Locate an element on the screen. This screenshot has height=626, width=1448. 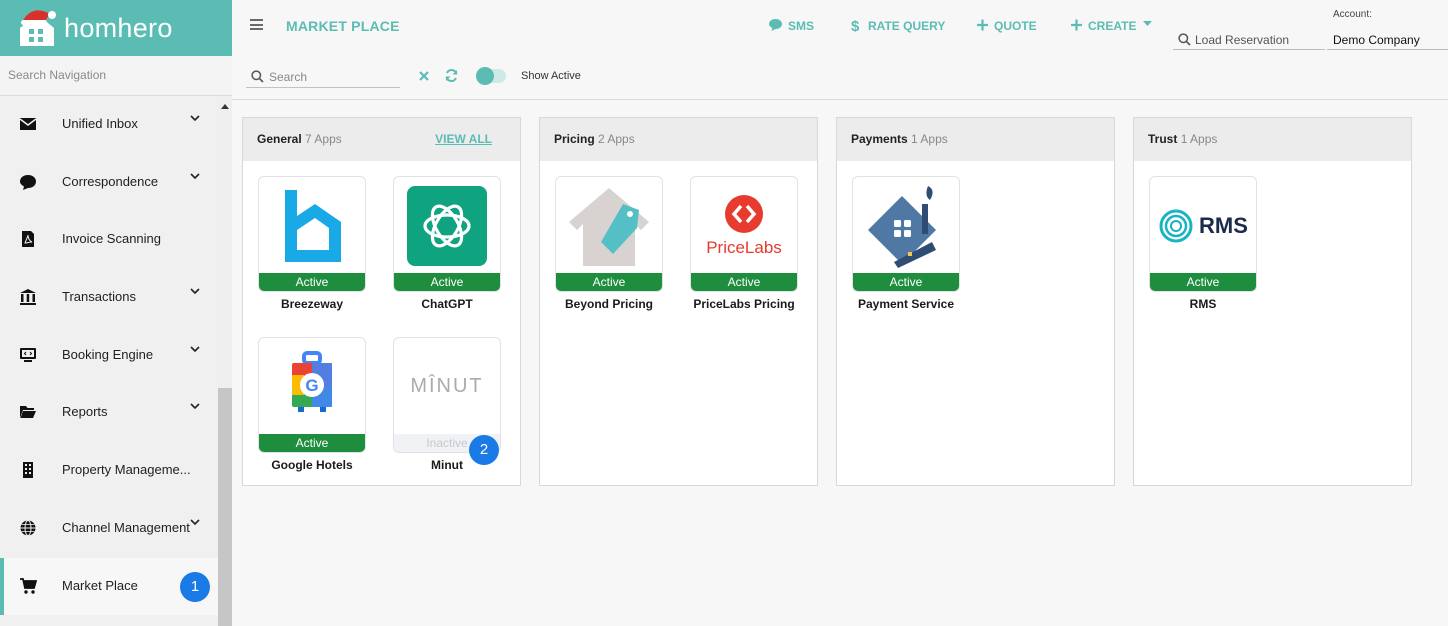
category-name: Payments is located at coordinates (879, 139).